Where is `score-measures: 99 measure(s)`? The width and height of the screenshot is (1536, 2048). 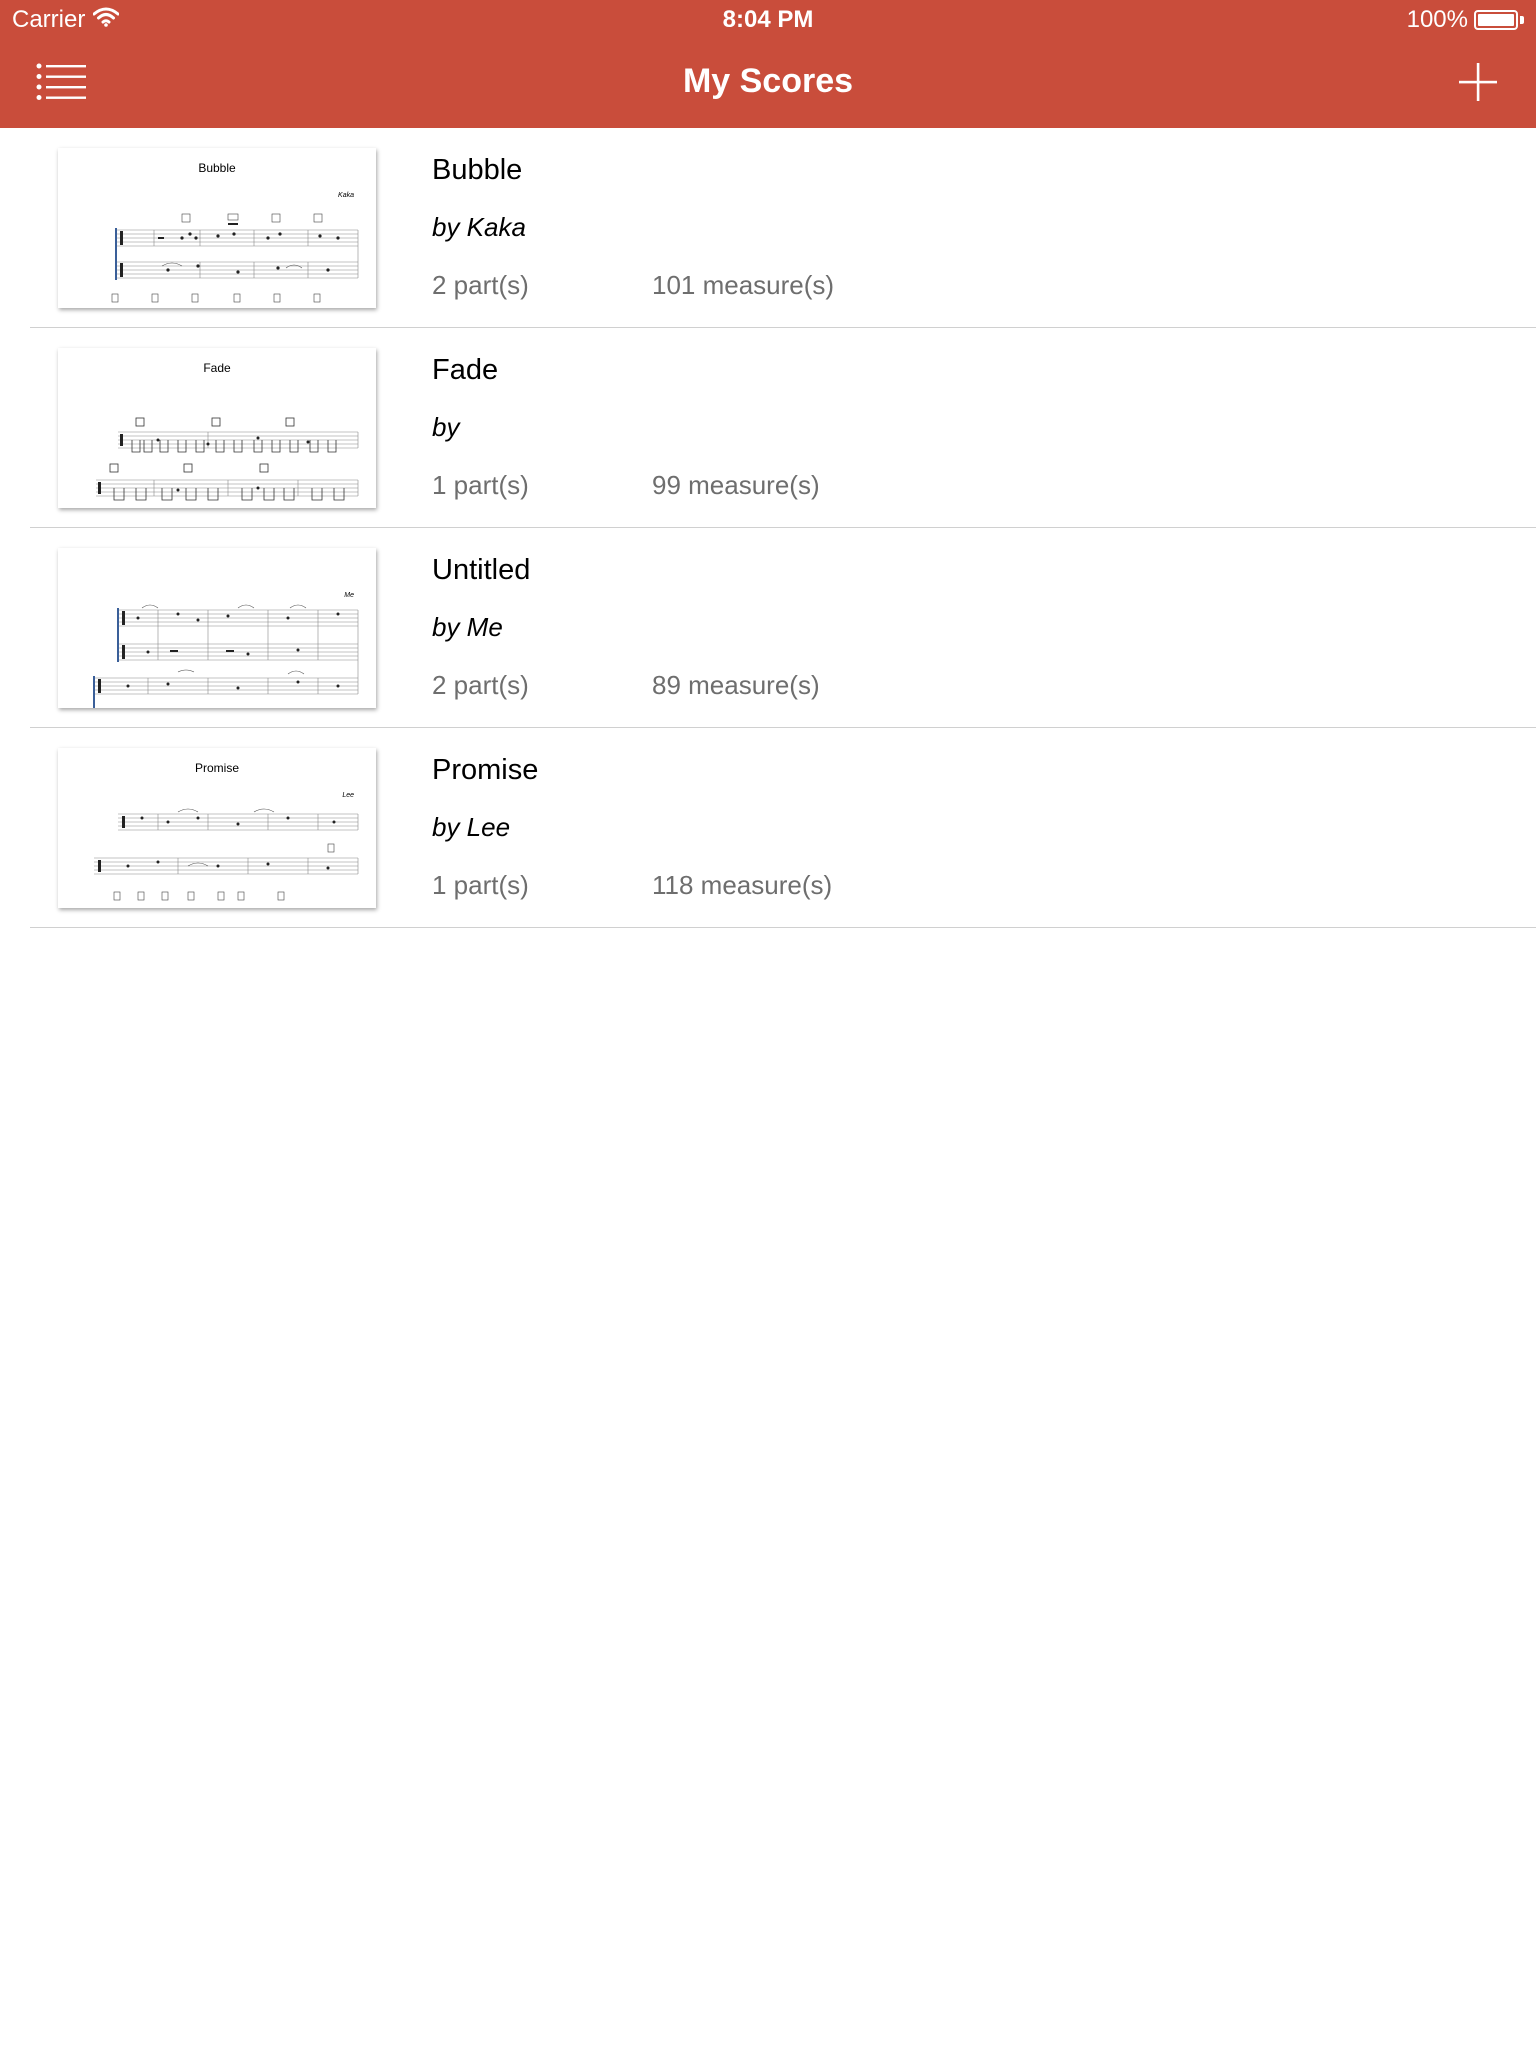
score-measures: 99 measure(s) is located at coordinates (736, 485).